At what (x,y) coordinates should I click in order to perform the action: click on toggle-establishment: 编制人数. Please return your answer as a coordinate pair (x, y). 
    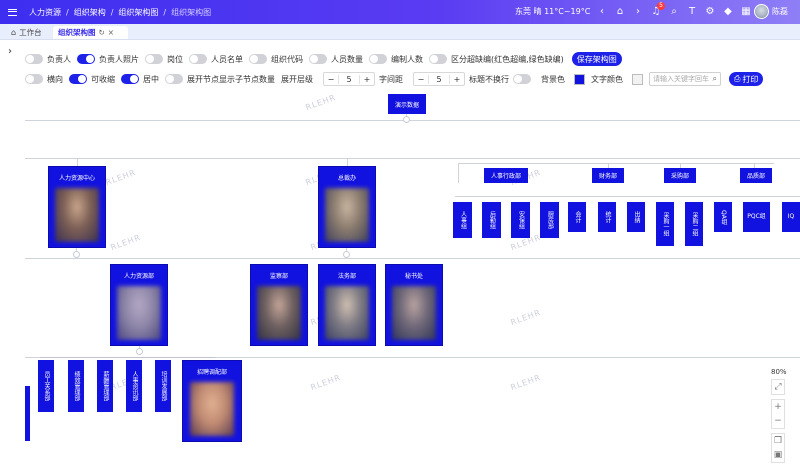
    Looking at the image, I should click on (396, 59).